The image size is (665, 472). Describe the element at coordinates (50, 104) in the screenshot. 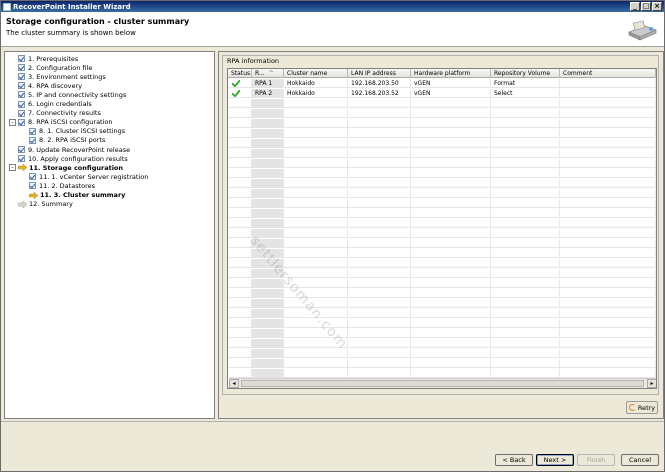

I see `wizard-step: 6. Login credentials` at that location.